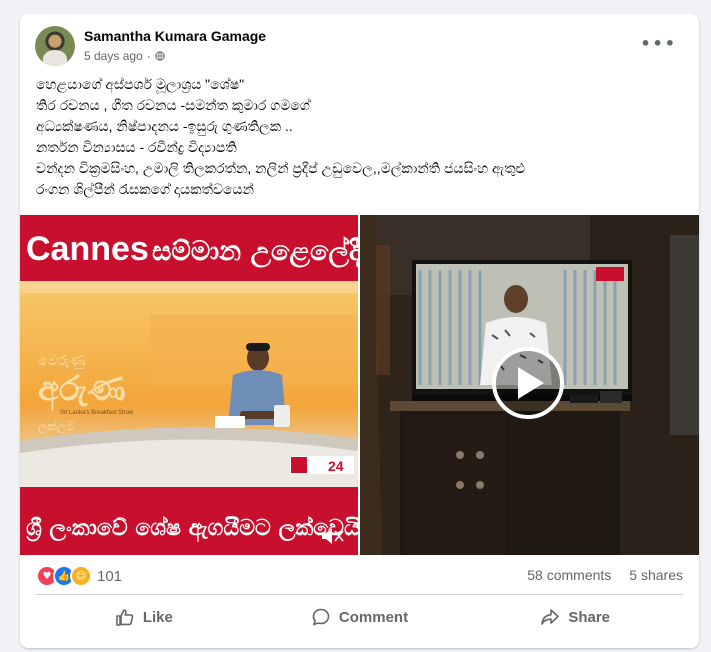 Image resolution: width=711 pixels, height=652 pixels. I want to click on show-logo-text: Sri Lanka's Breakfast Show, so click(97, 413).